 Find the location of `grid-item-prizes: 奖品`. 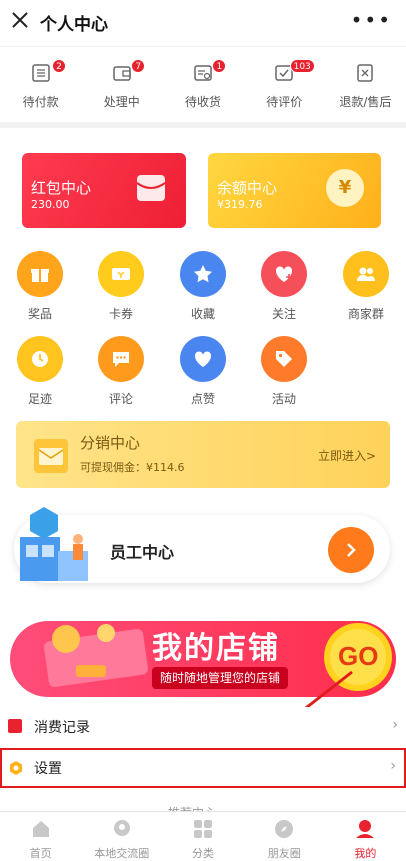

grid-item-prizes: 奖品 is located at coordinates (40, 286).